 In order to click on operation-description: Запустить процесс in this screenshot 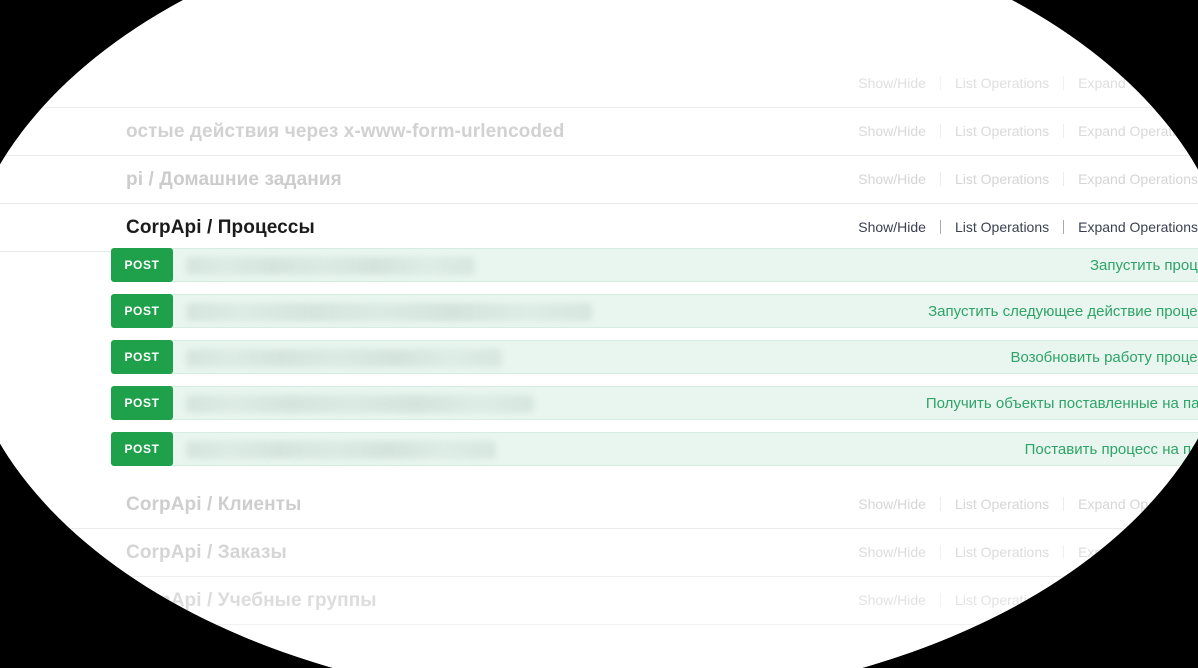, I will do `click(1143, 265)`.